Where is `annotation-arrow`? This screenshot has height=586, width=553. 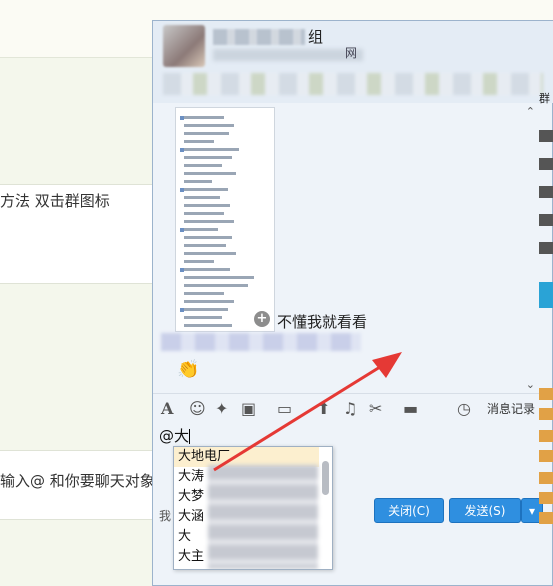 annotation-arrow is located at coordinates (307, 412).